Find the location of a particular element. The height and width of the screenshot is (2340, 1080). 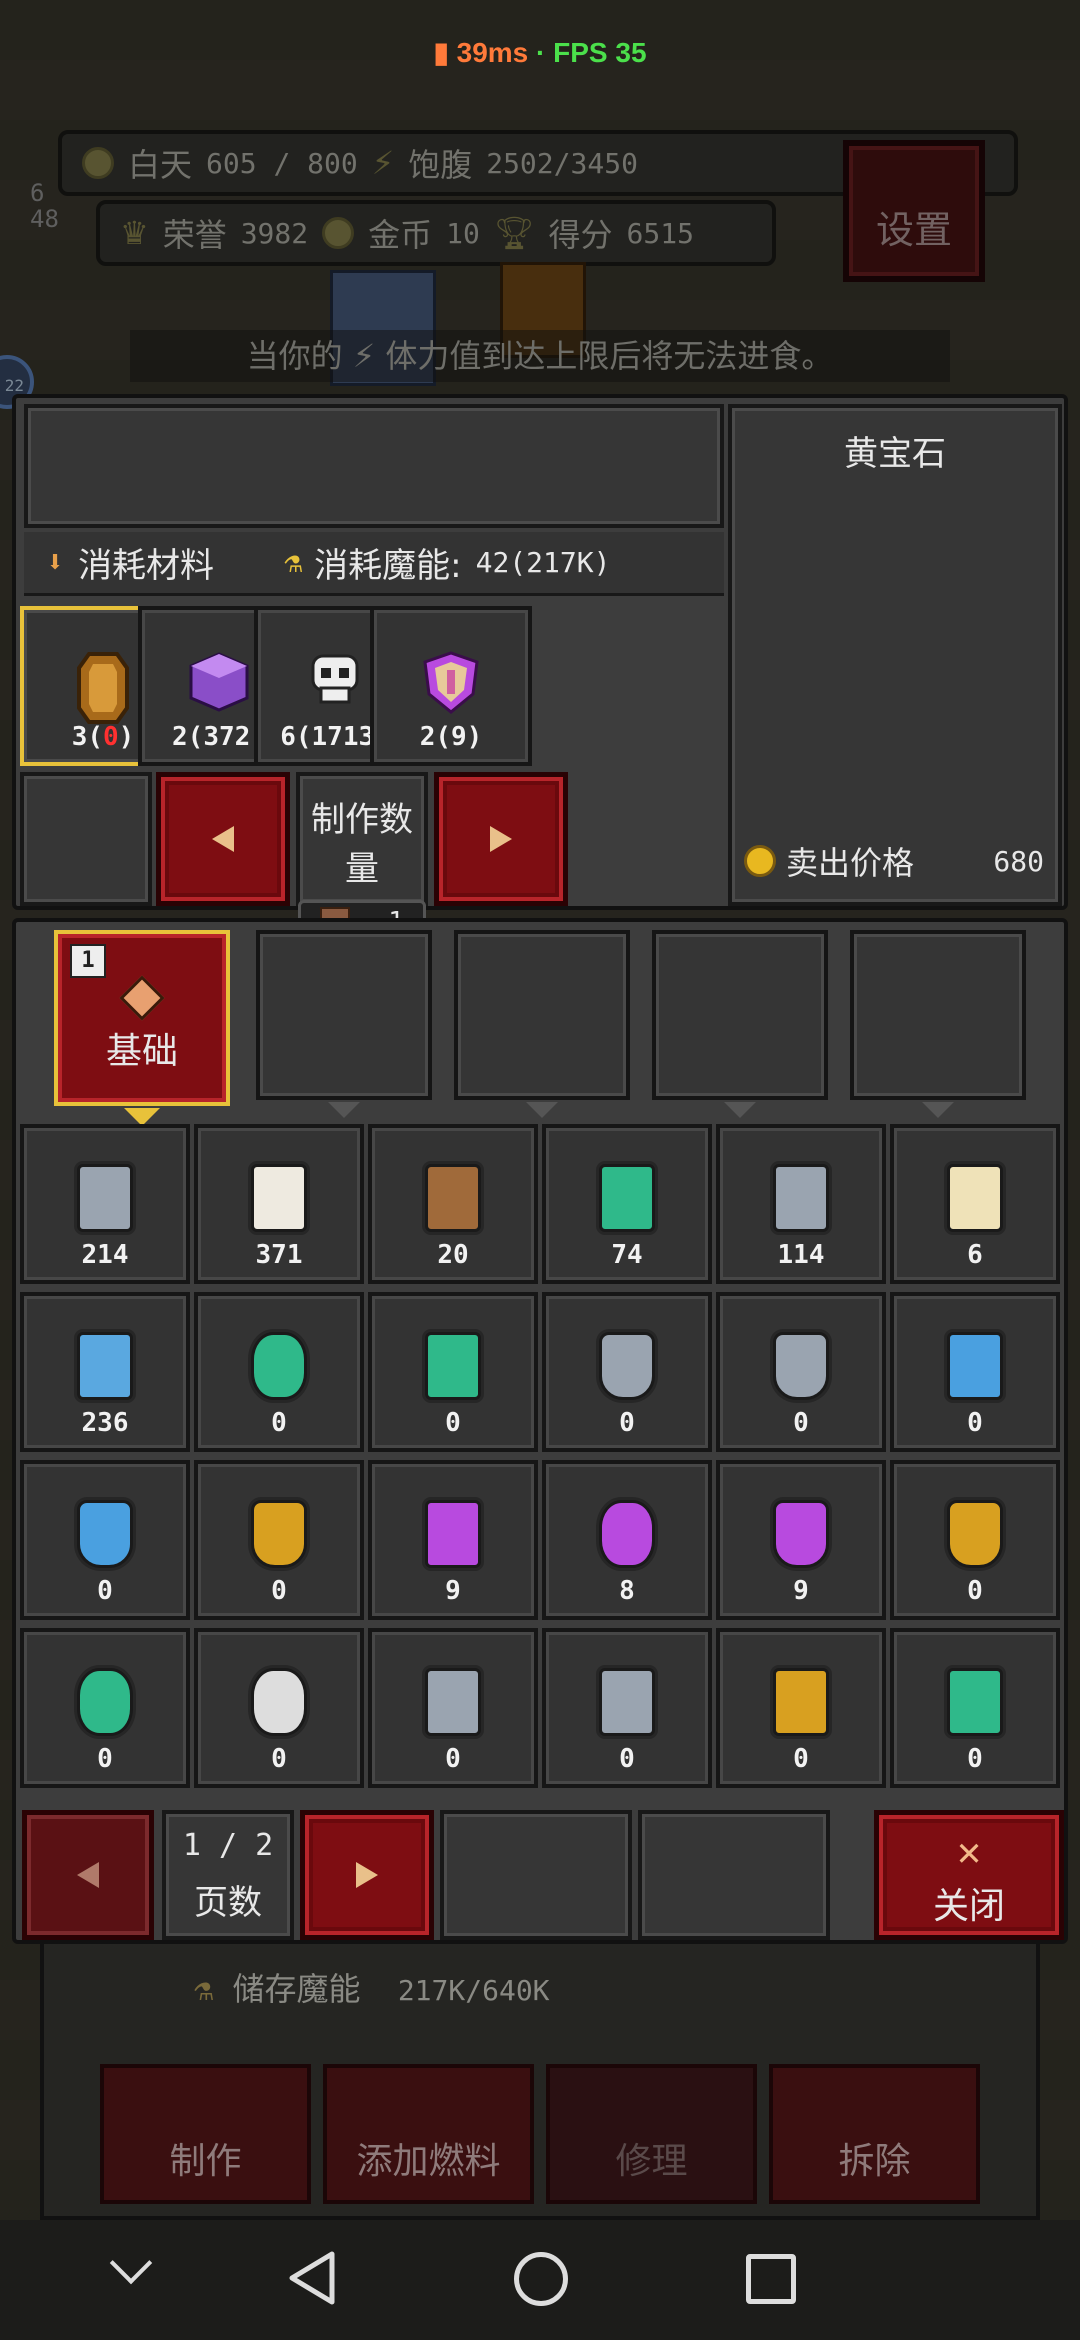

gray-cross-shield-icon is located at coordinates (627, 1366).